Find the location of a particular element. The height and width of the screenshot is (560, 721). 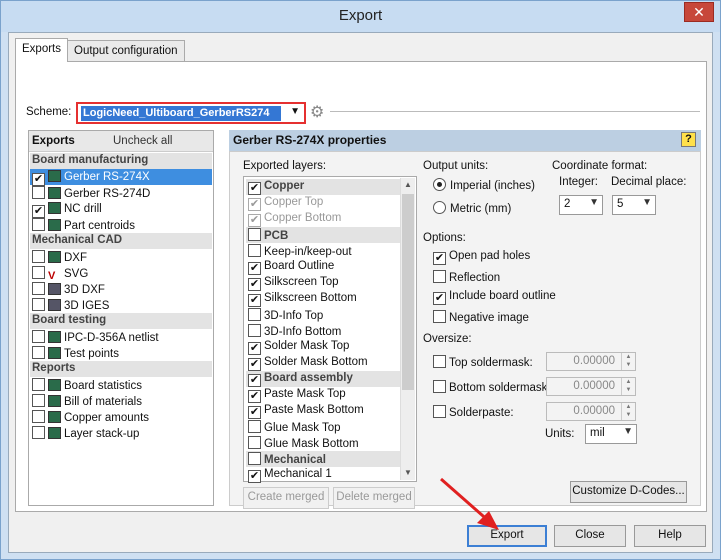

layer-item: ✔ Silkscreen Top is located at coordinates (323, 283).